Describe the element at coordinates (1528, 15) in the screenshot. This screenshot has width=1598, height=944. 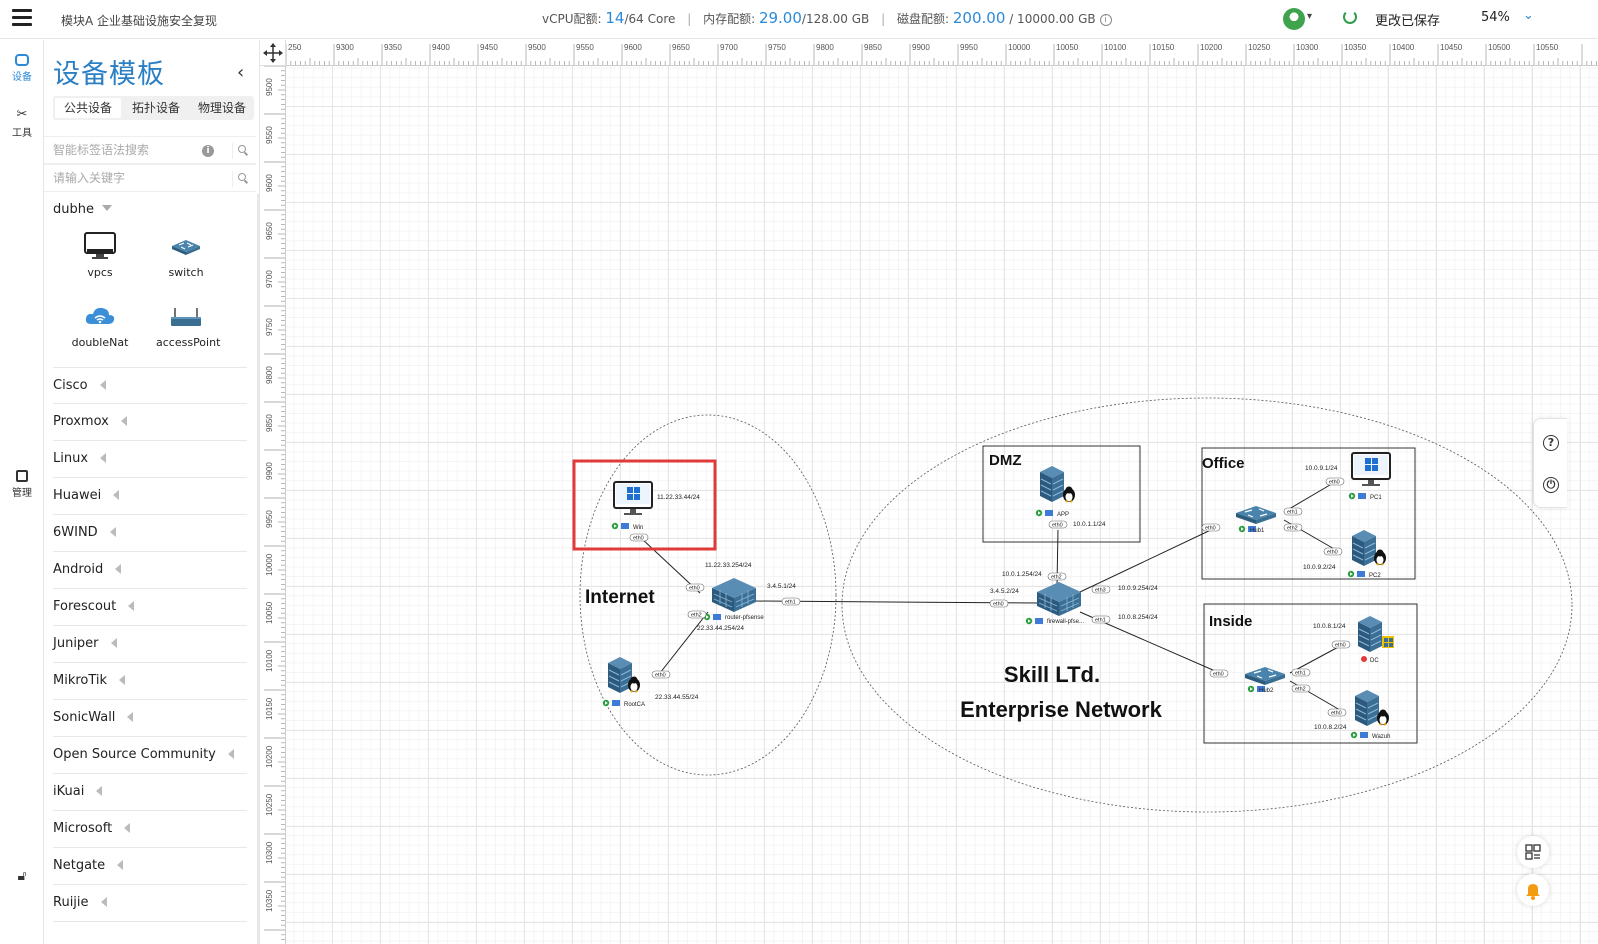
I see `zoom-dropdown-icon: ⌄` at that location.